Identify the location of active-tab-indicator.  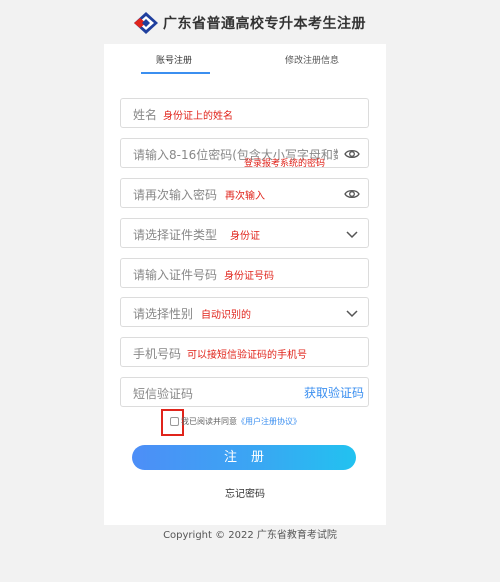
(175, 73).